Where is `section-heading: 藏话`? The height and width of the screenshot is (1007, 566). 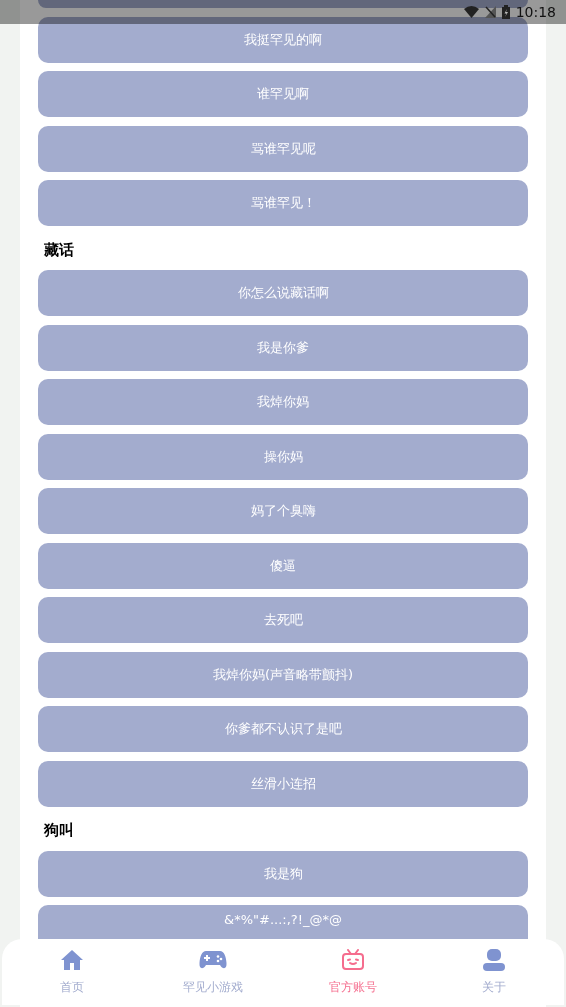
section-heading: 藏话 is located at coordinates (59, 250).